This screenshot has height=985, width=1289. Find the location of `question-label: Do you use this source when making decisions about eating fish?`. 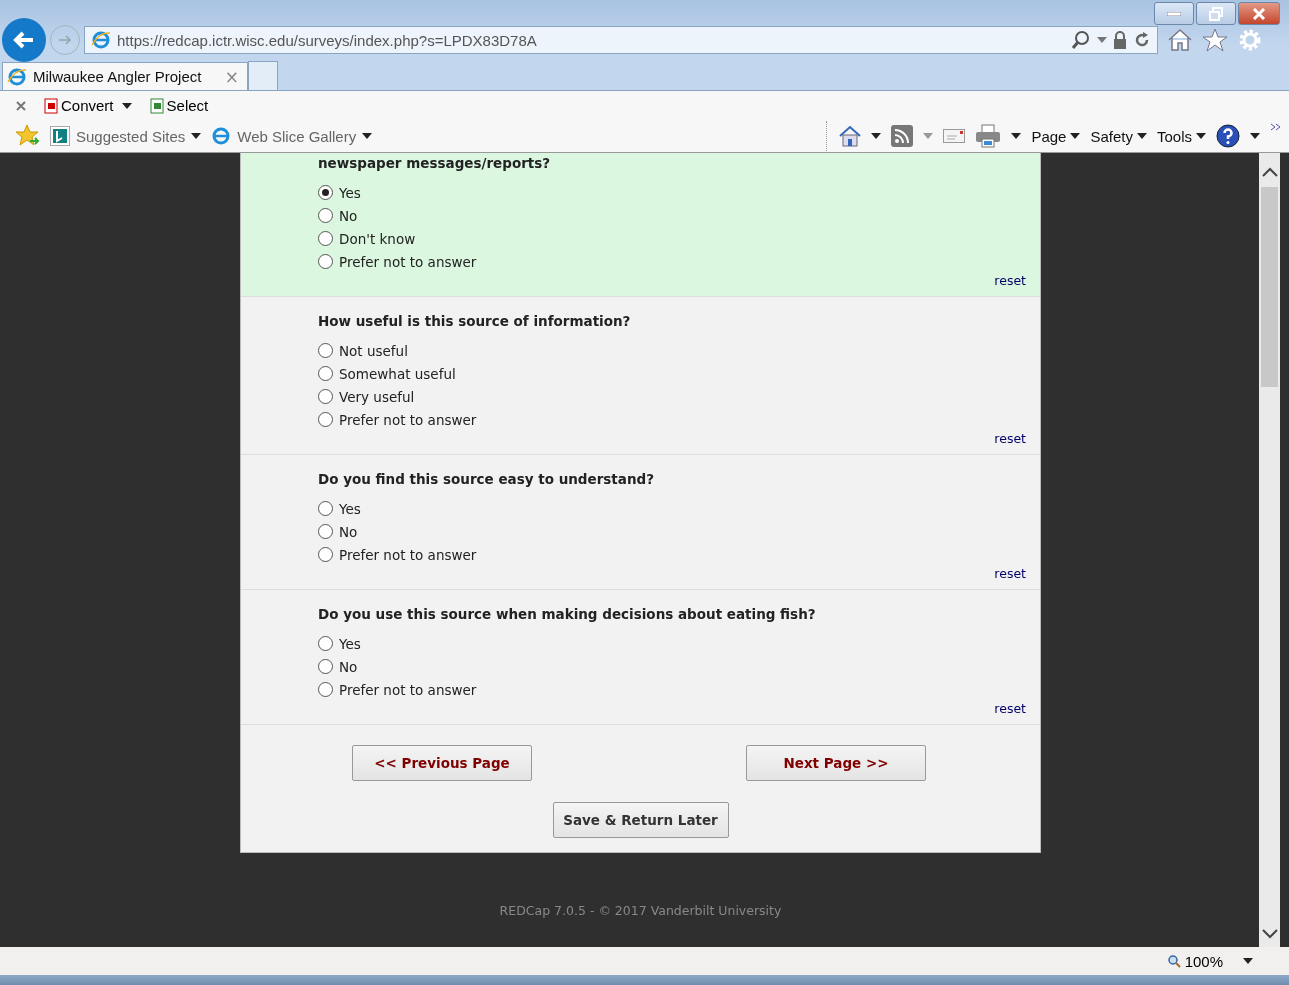

question-label: Do you use this source when making decisions about eating fish? is located at coordinates (567, 614).